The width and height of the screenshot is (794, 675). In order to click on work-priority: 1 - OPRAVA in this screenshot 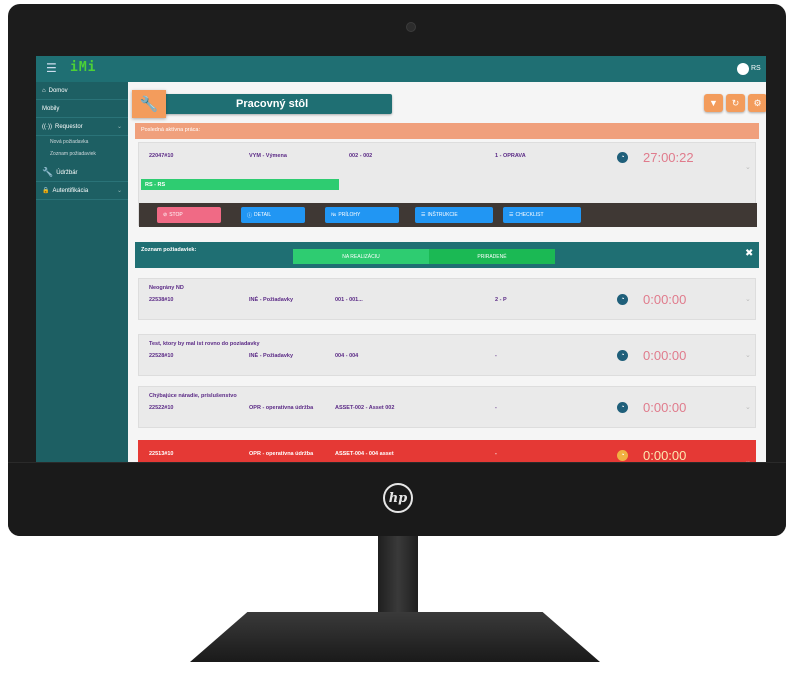, I will do `click(510, 156)`.